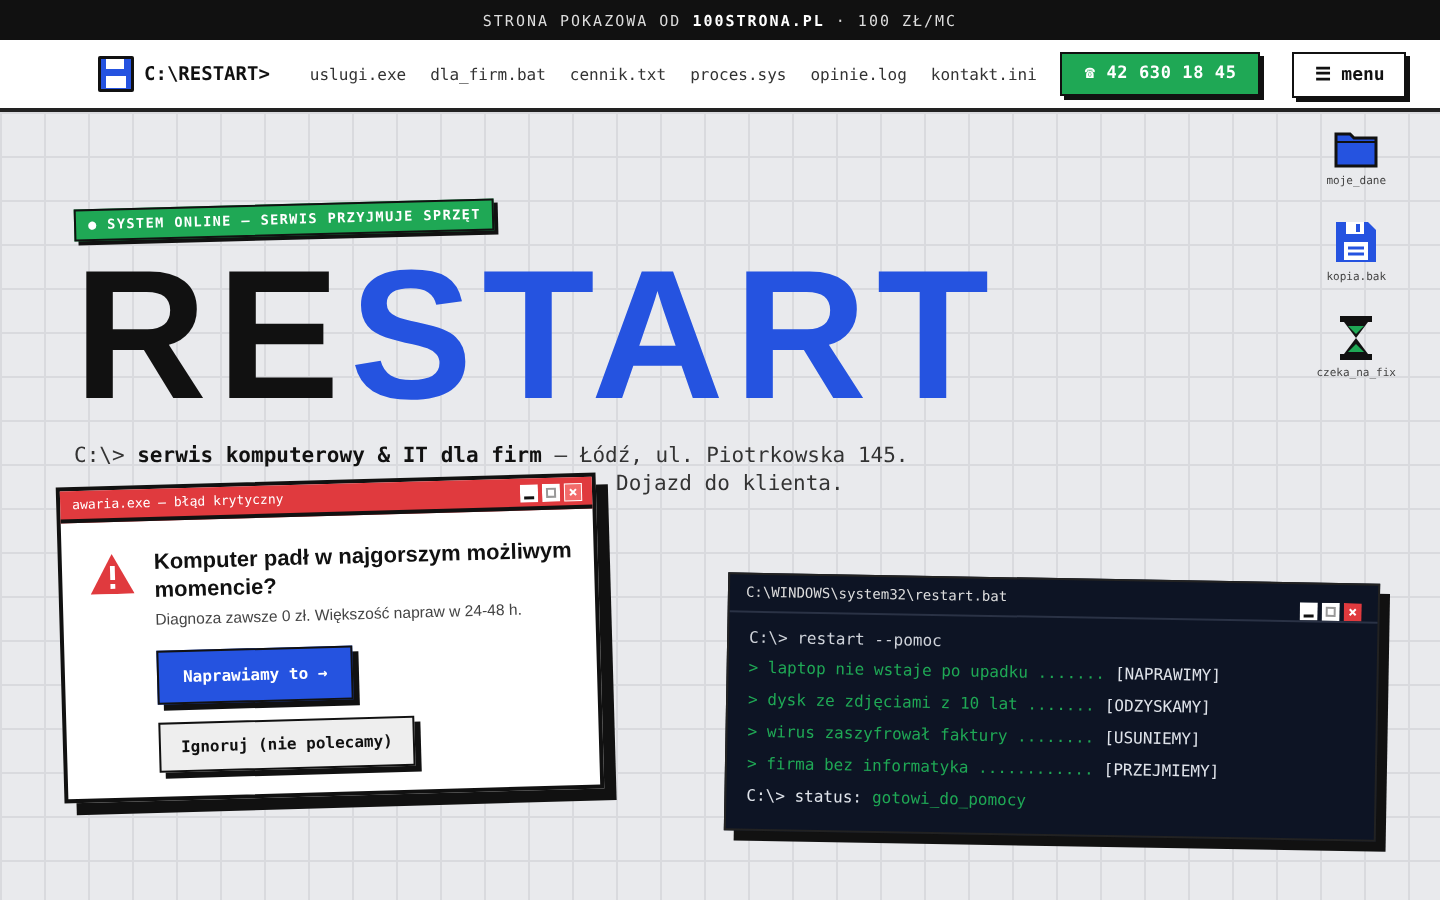 This screenshot has width=1440, height=900. What do you see at coordinates (1349, 74) in the screenshot?
I see `menu-button: ☰ menu` at bounding box center [1349, 74].